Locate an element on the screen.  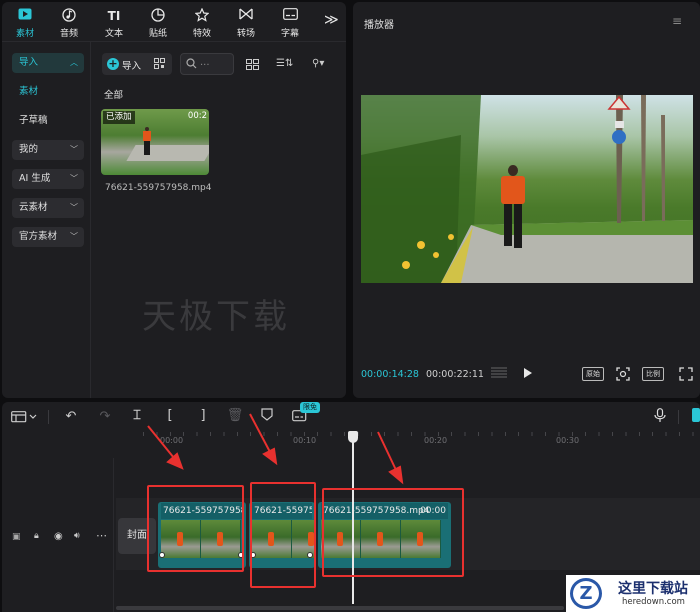
timeline-scrollbar is located at coordinates (340, 608).